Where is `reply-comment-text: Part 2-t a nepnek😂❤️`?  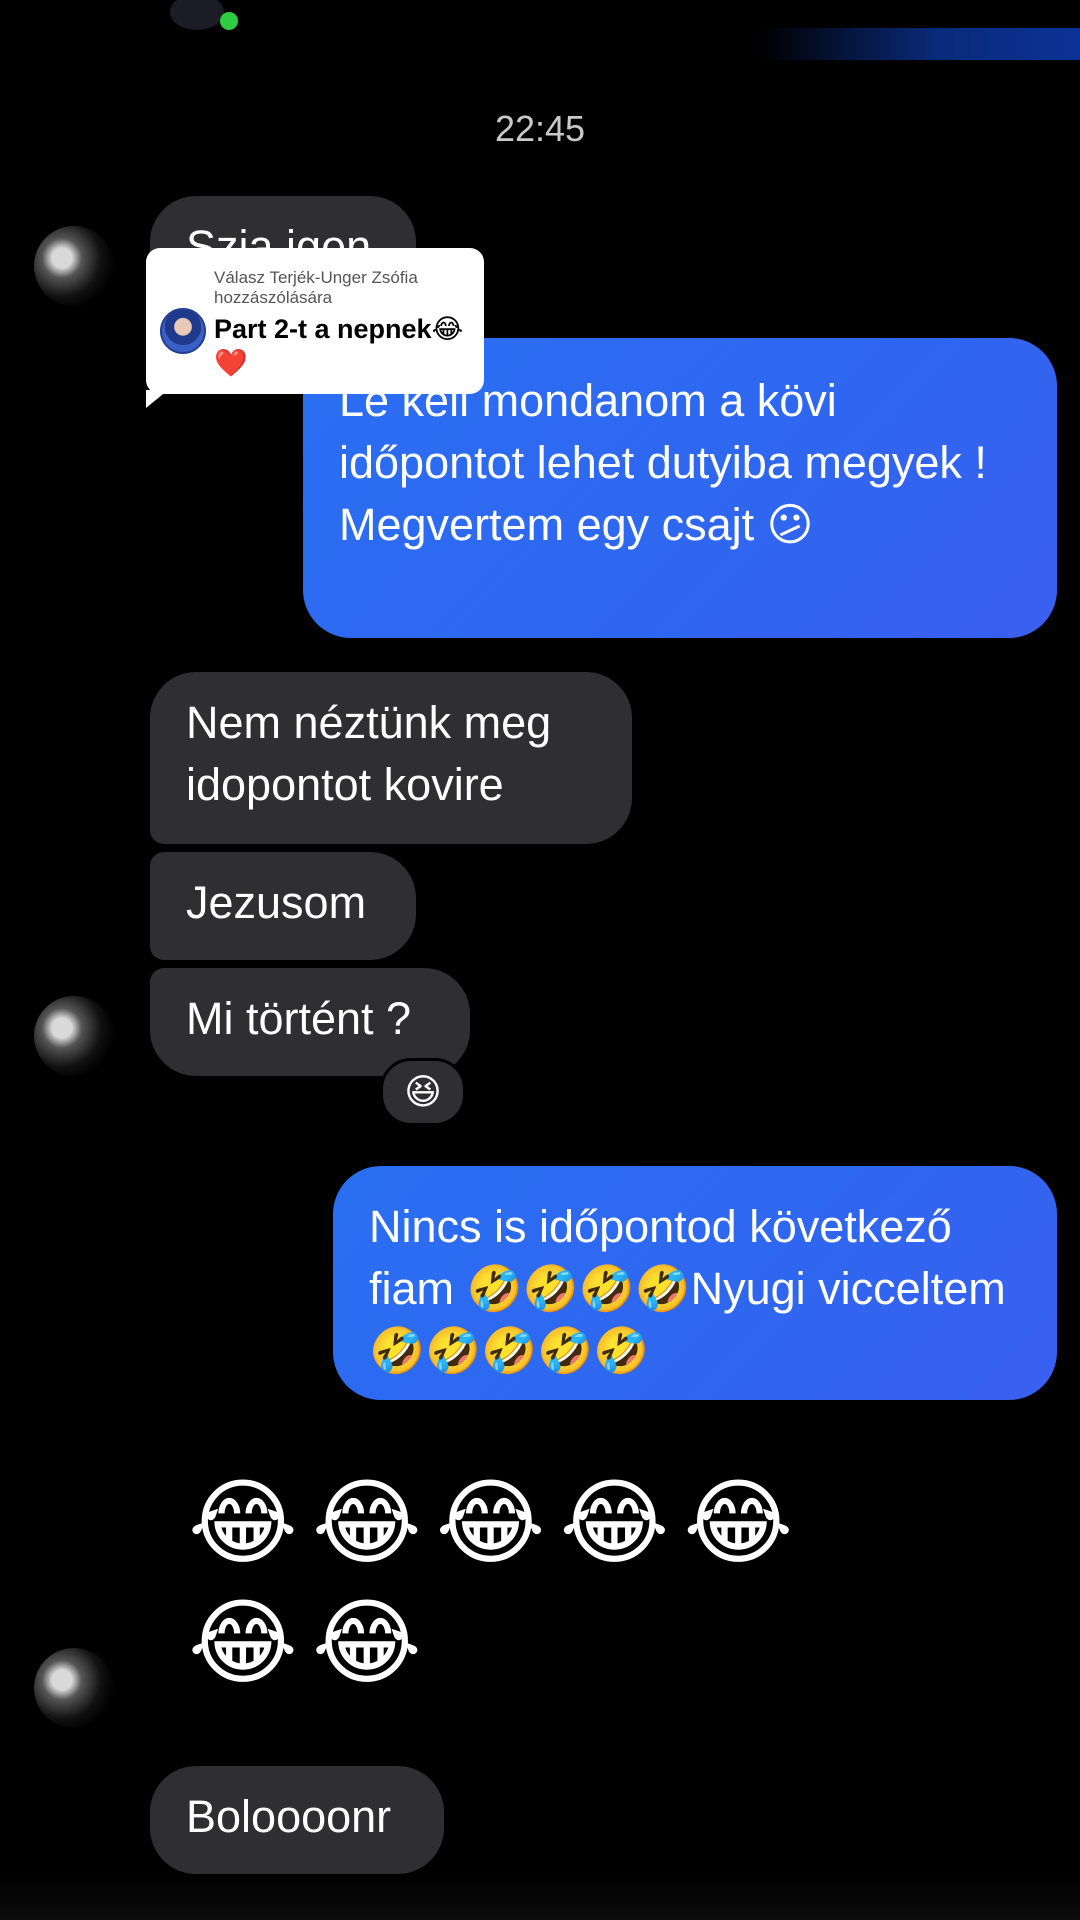
reply-comment-text: Part 2-t a nepnek😂❤️ is located at coordinates (339, 346).